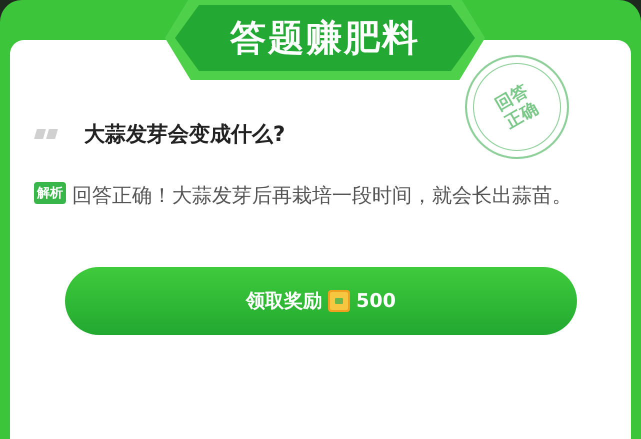 This screenshot has height=439, width=641. What do you see at coordinates (47, 134) in the screenshot?
I see `quote-icon` at bounding box center [47, 134].